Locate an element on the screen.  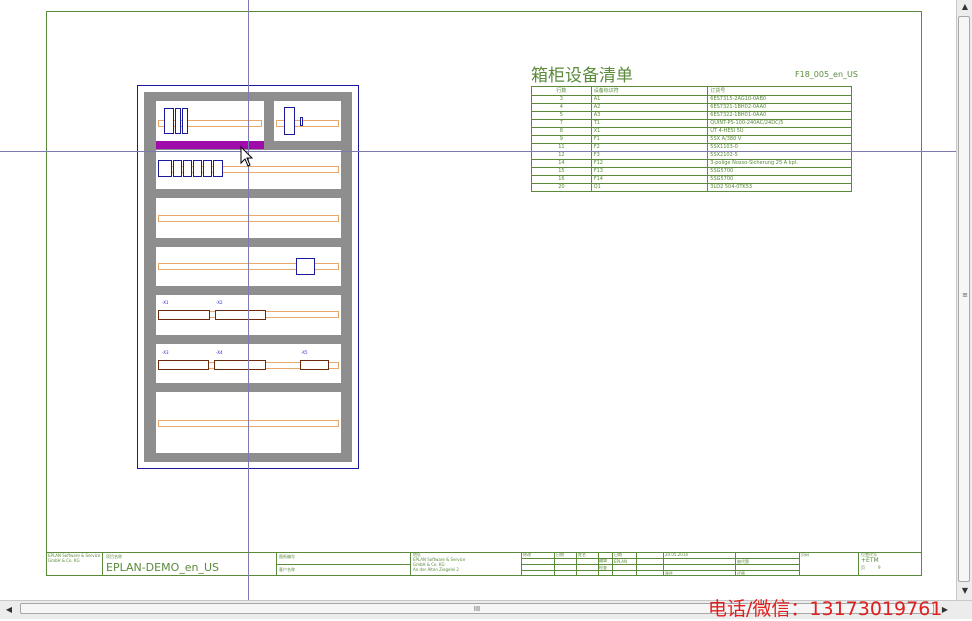
bom-row: 9 F1 5SX A/380 V is located at coordinates (691, 139).